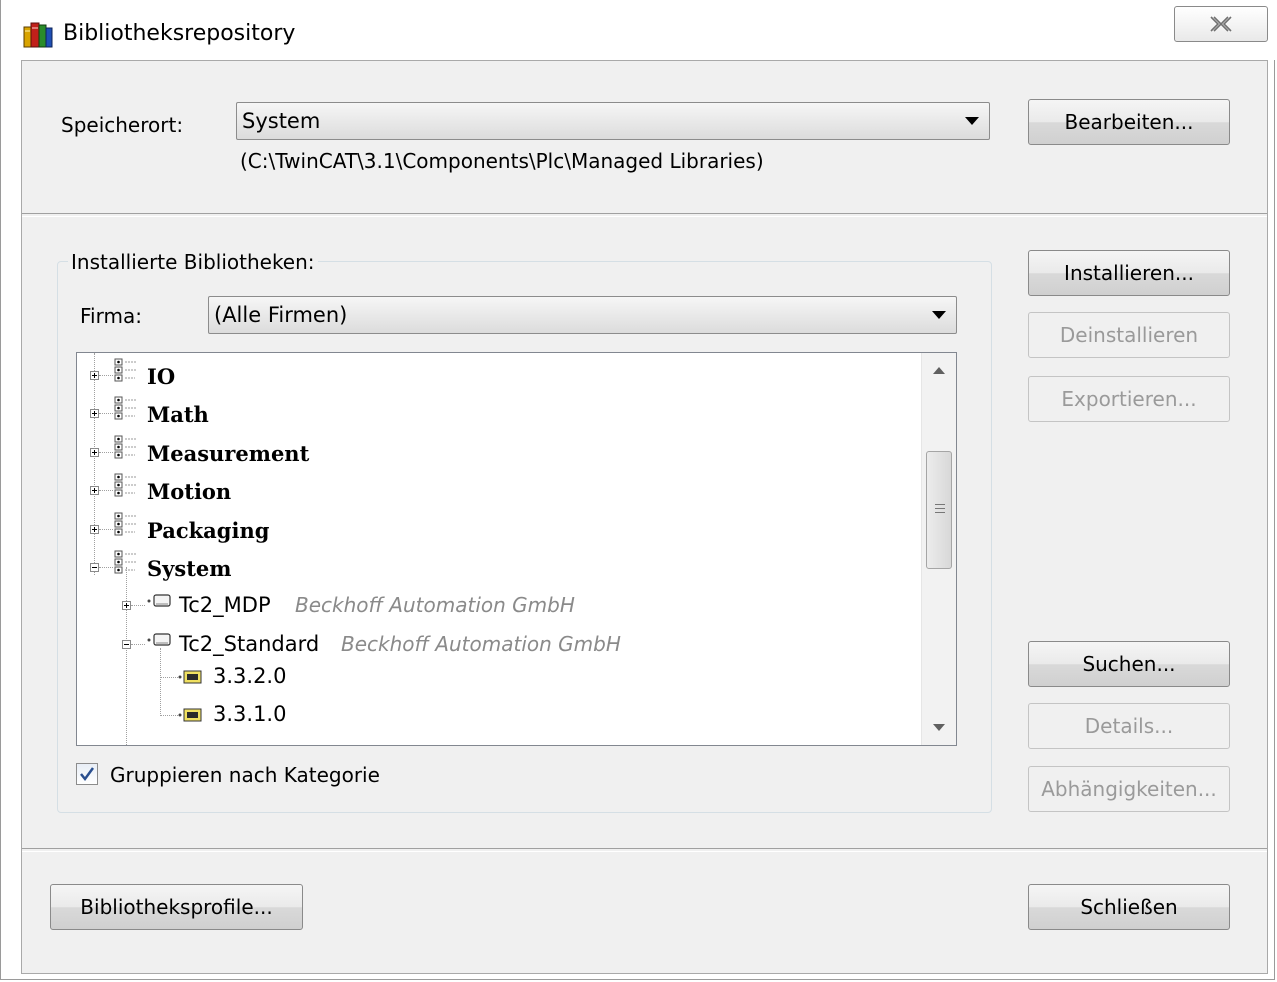  Describe the element at coordinates (250, 714) in the screenshot. I see `tree-version-label: 3.3.1.0` at that location.